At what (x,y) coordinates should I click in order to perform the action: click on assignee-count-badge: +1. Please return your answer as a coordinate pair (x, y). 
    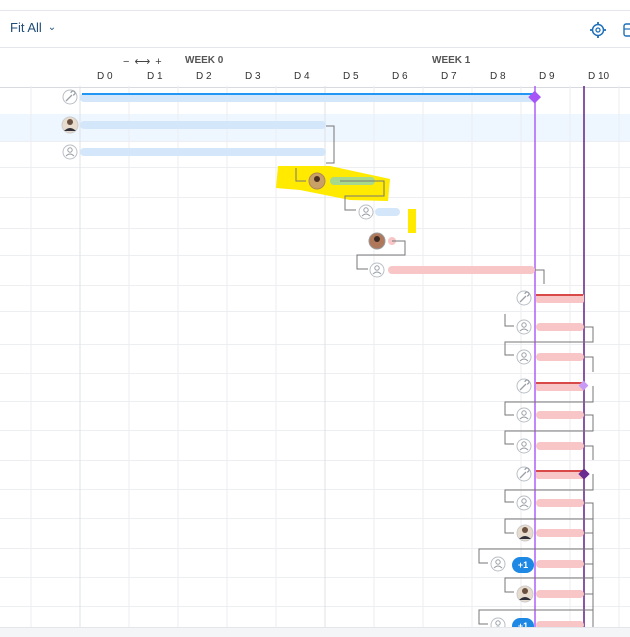
    Looking at the image, I should click on (523, 565).